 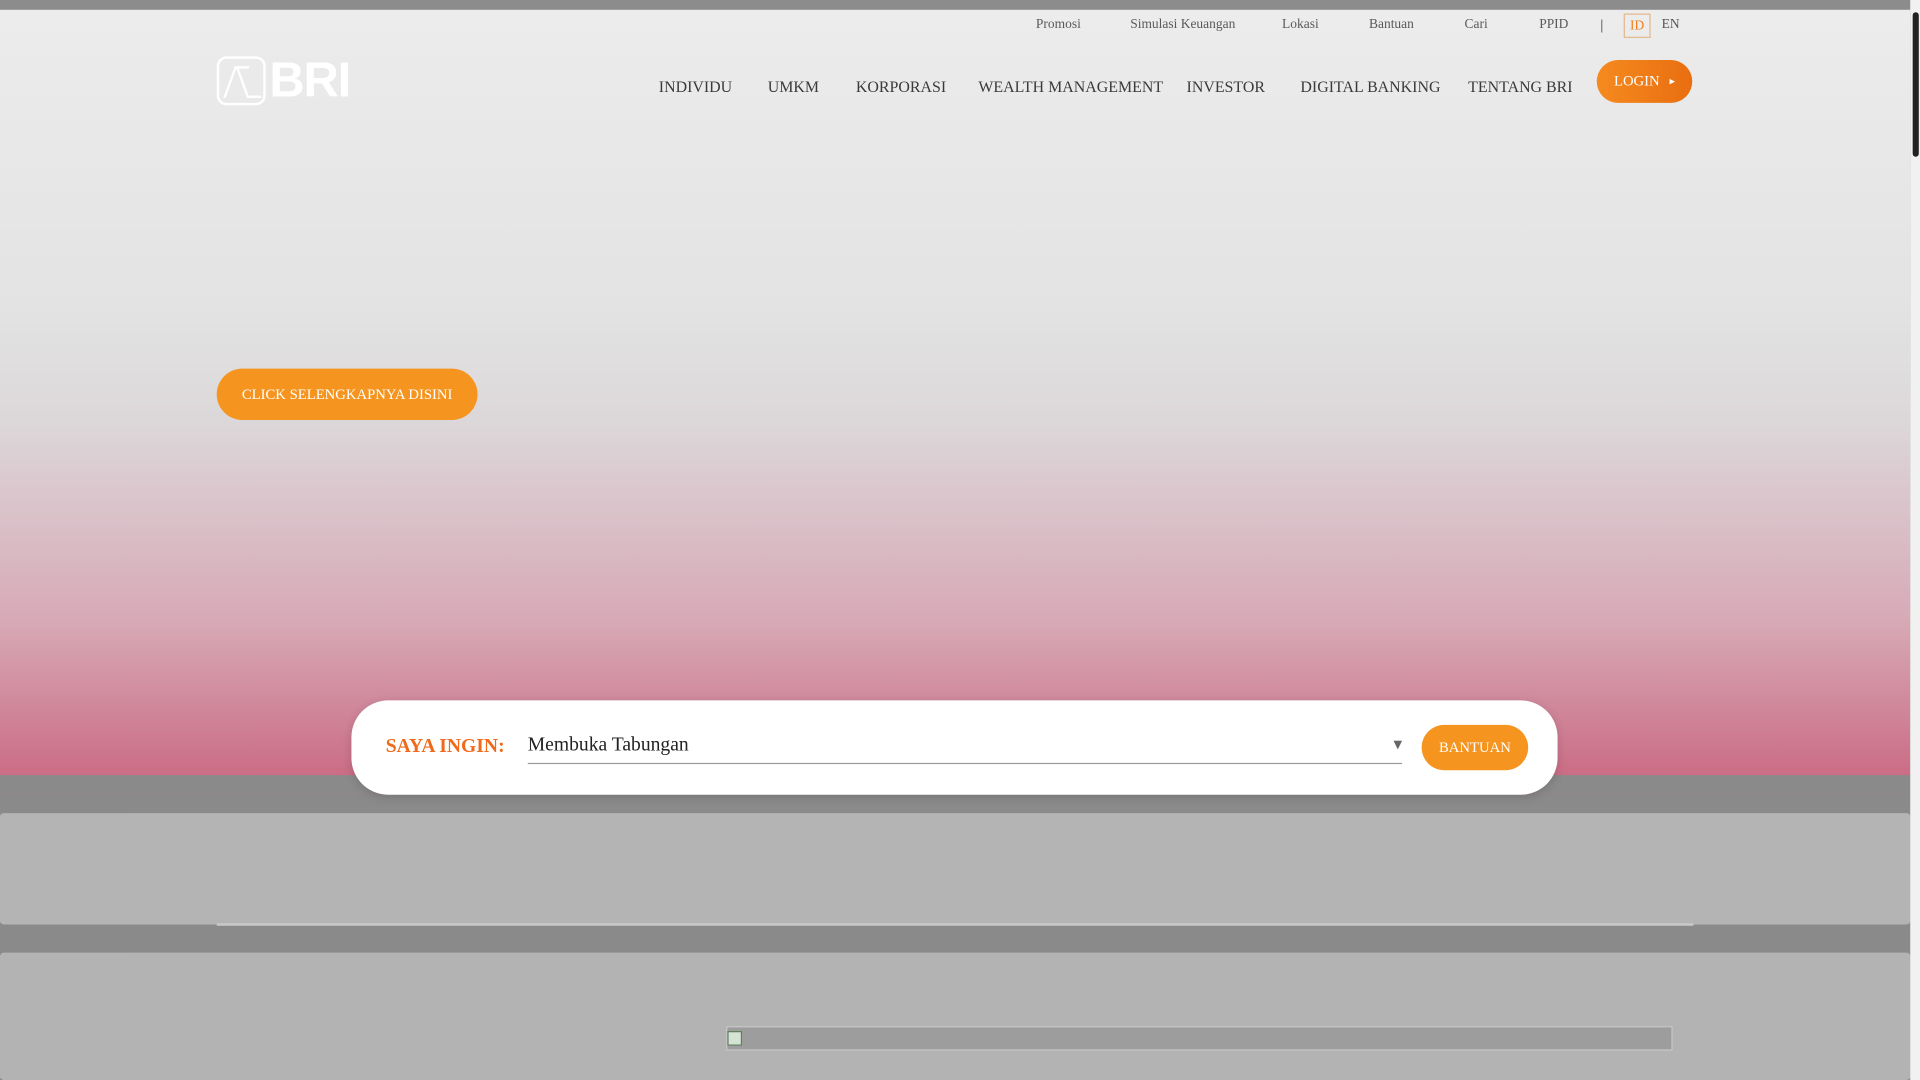 What do you see at coordinates (1070, 87) in the screenshot?
I see `nav-wealth-management: WEALTH MANAGEMENT` at bounding box center [1070, 87].